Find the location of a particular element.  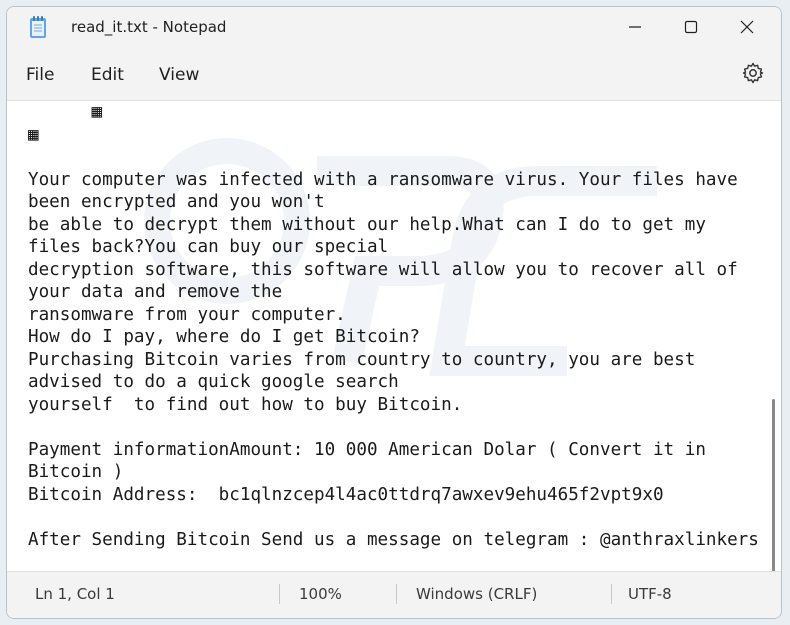

cursor-position: Ln 1, Col 1 is located at coordinates (75, 594).